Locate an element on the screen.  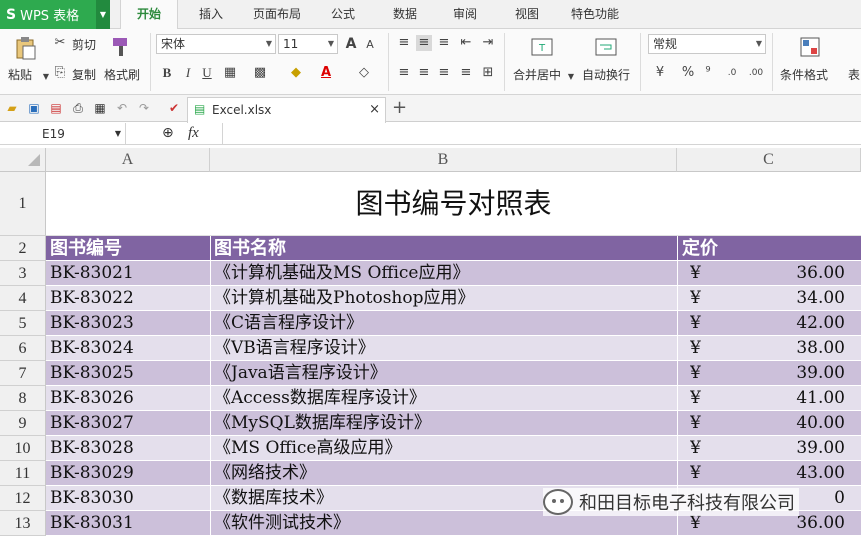
book-name-cell: 《MySQL数据库程序设计》 is located at coordinates (444, 423).